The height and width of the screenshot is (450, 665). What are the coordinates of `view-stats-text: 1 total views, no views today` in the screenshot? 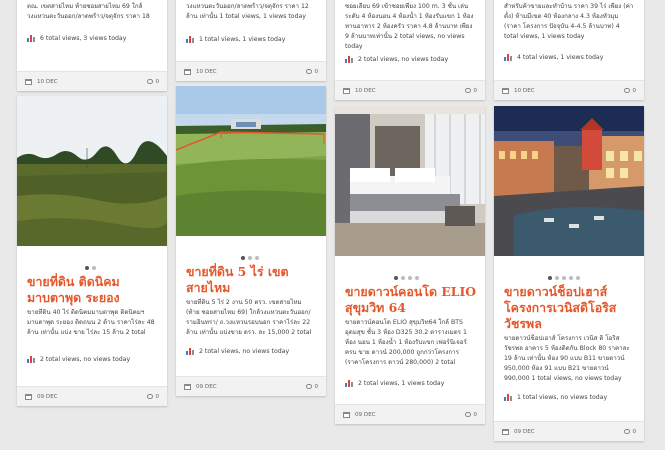 It's located at (562, 397).